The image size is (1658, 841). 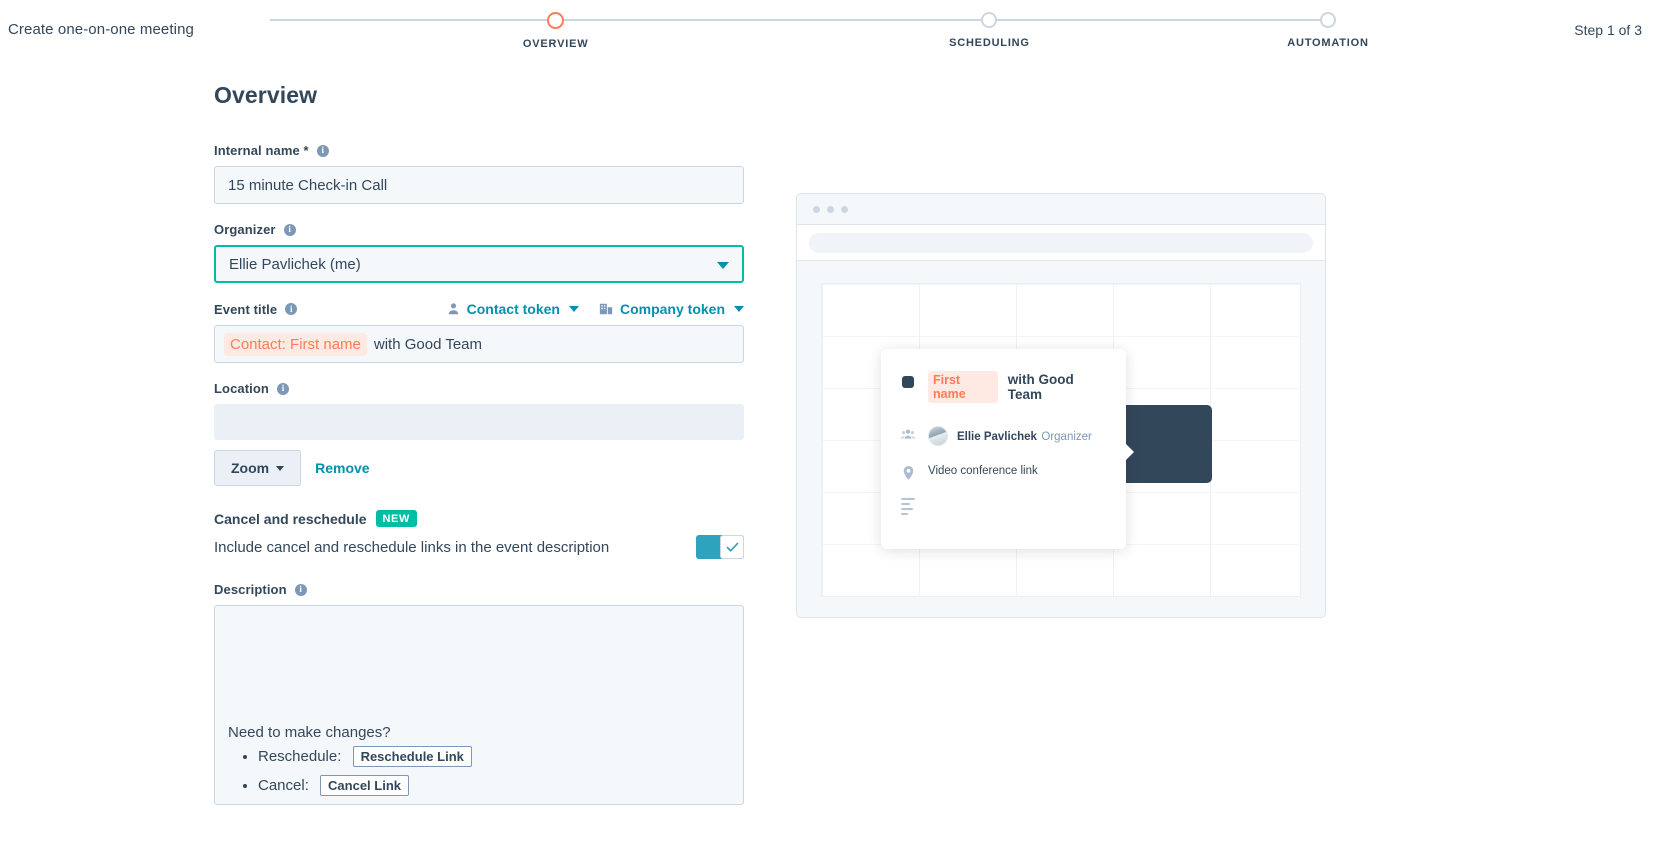 I want to click on wizard-title: Create one-on-one meeting, so click(x=101, y=29).